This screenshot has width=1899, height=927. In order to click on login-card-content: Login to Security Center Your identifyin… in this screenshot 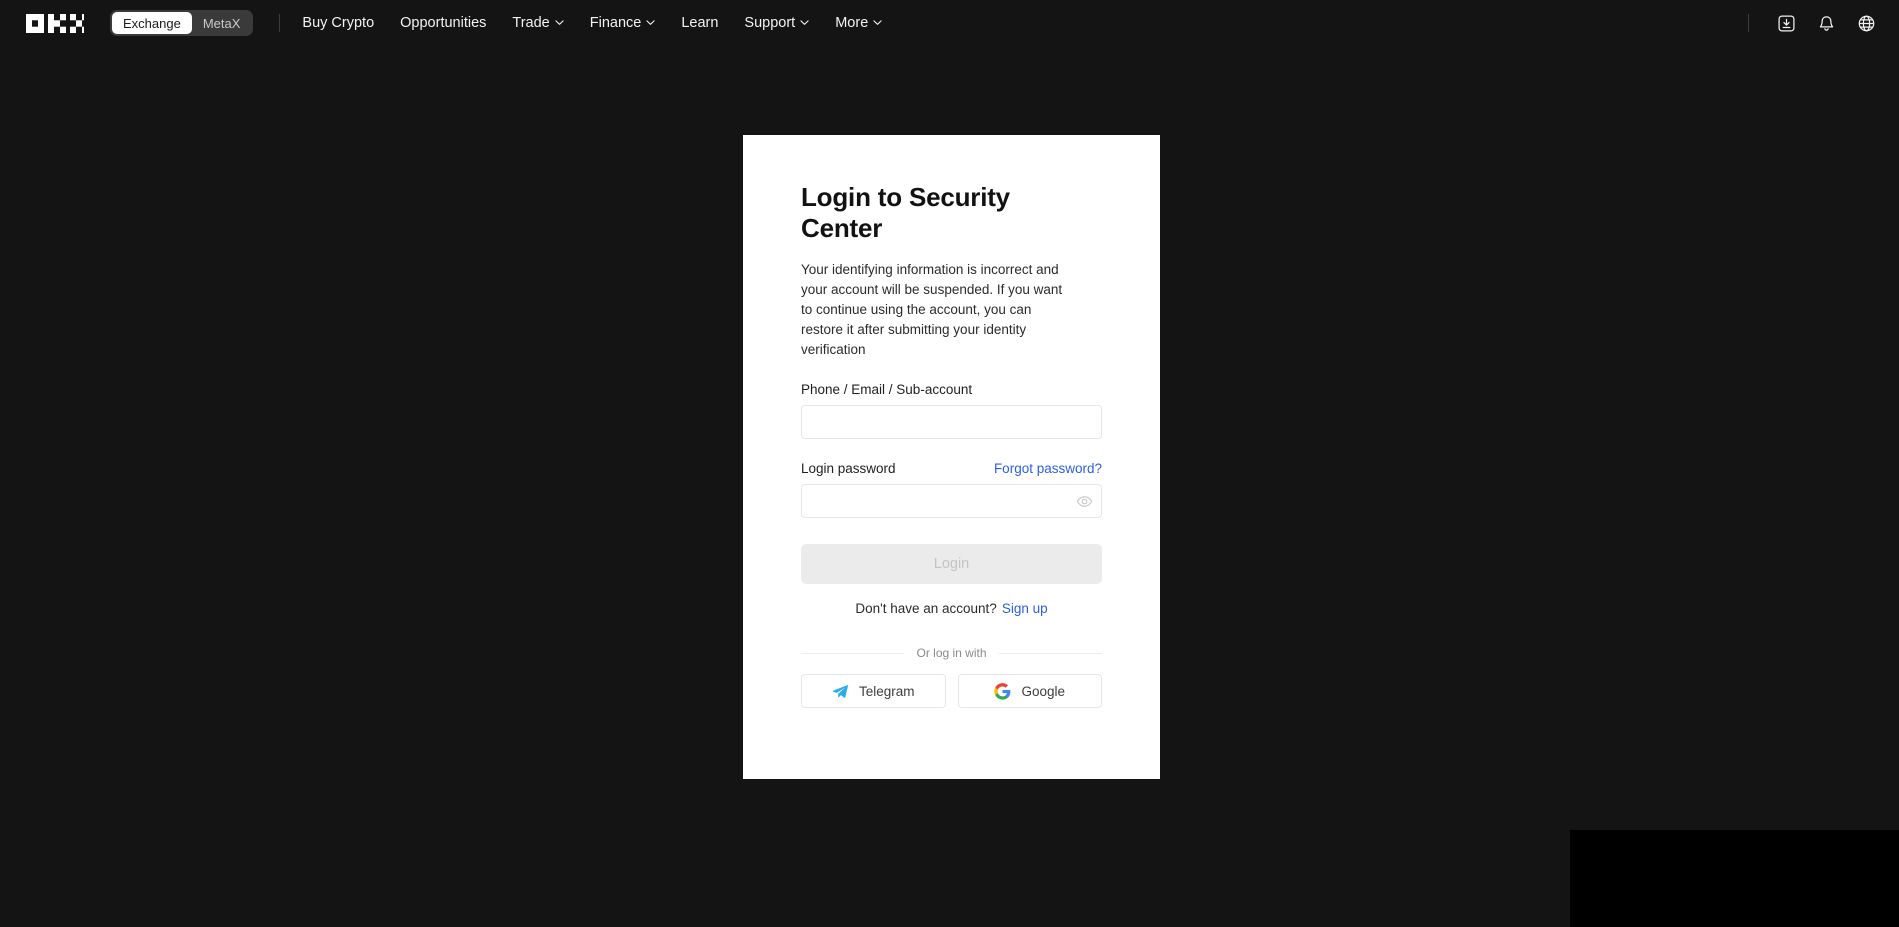, I will do `click(951, 422)`.